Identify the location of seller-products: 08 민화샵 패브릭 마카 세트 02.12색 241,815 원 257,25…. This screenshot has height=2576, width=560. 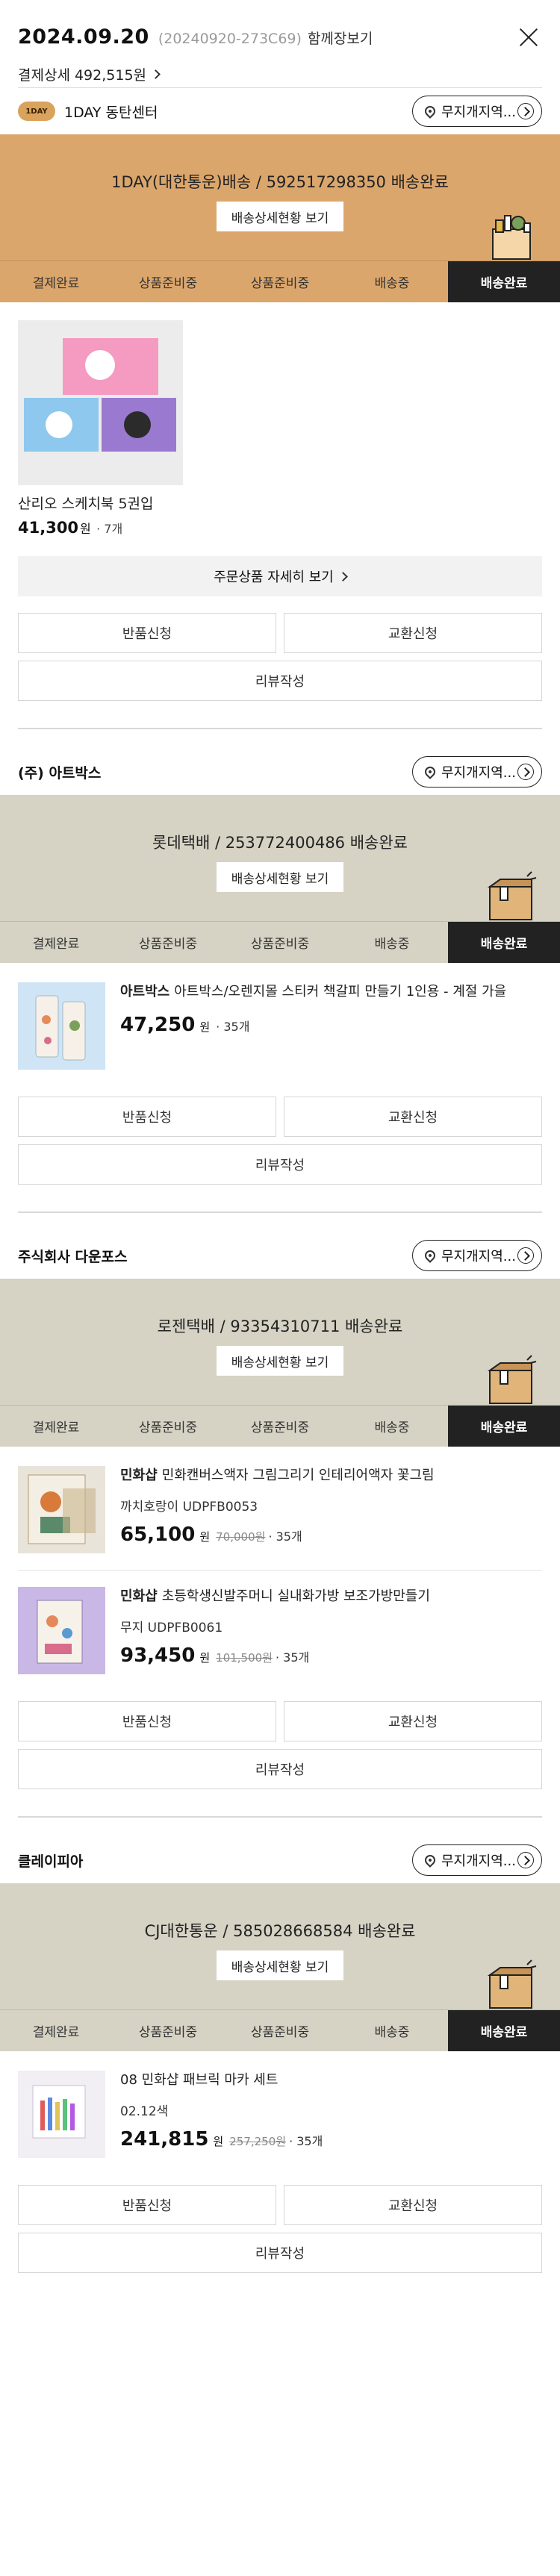
(280, 2162).